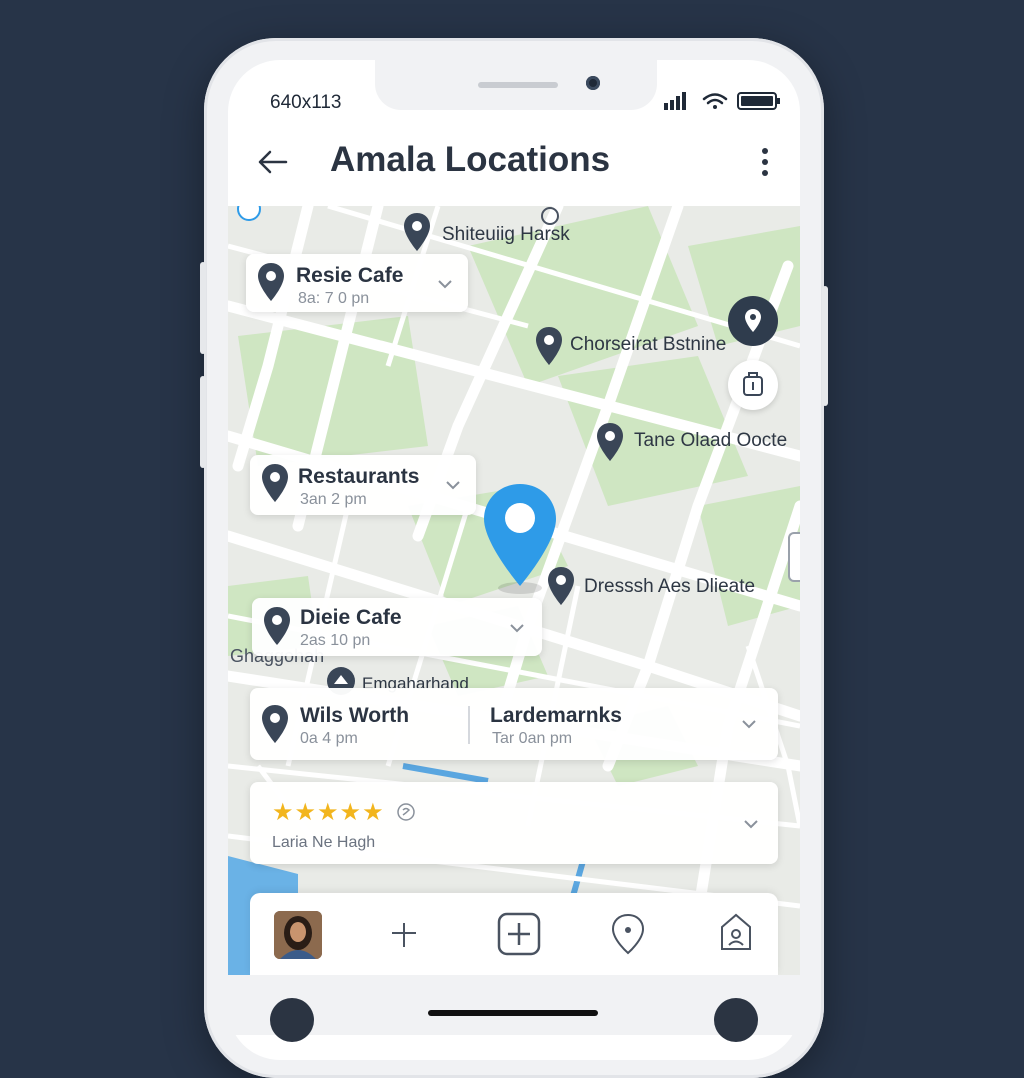 Image resolution: width=1024 pixels, height=1078 pixels. I want to click on star-rating: ★★★★★, so click(328, 812).